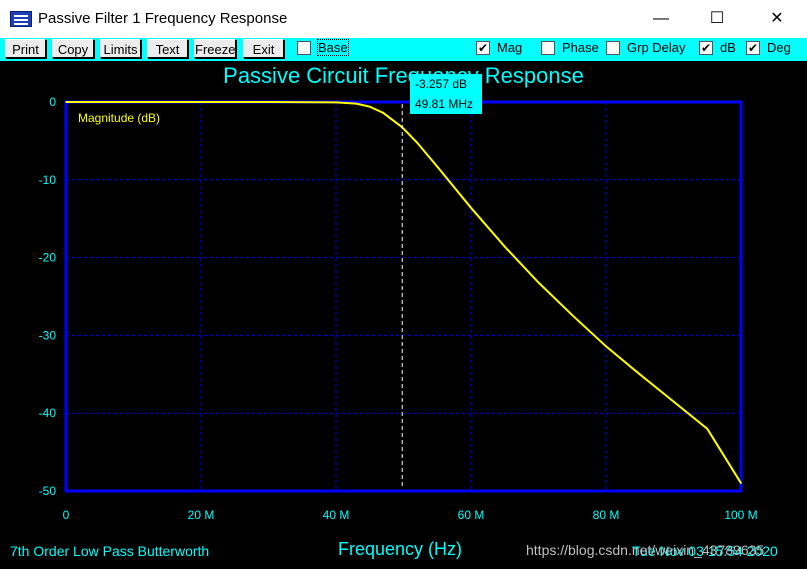 The width and height of the screenshot is (807, 569). Describe the element at coordinates (403, 75) in the screenshot. I see `chart-title: Passive Circuit Frequency Response` at that location.